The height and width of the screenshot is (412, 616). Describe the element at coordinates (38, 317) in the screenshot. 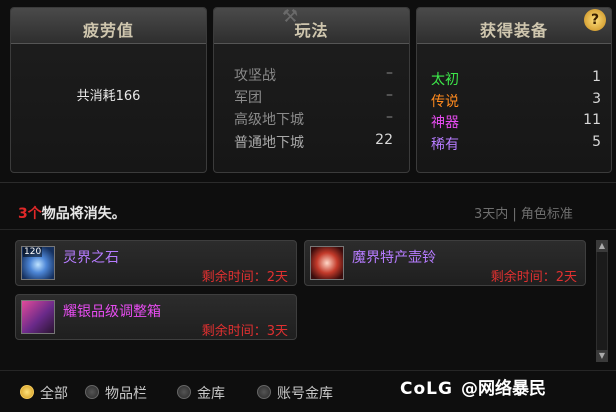

I see `grade-adjust-box-icon` at that location.